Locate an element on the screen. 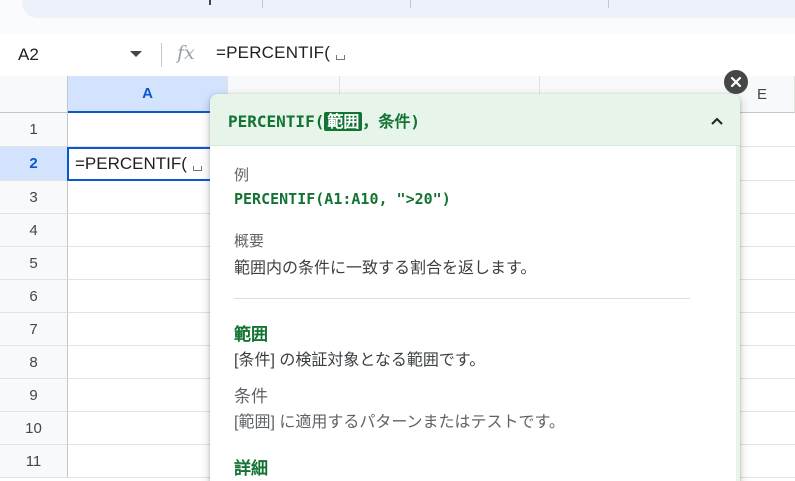 This screenshot has width=795, height=481. summary-text: 範囲内の条件に一致する割合を返します。 is located at coordinates (385, 268).